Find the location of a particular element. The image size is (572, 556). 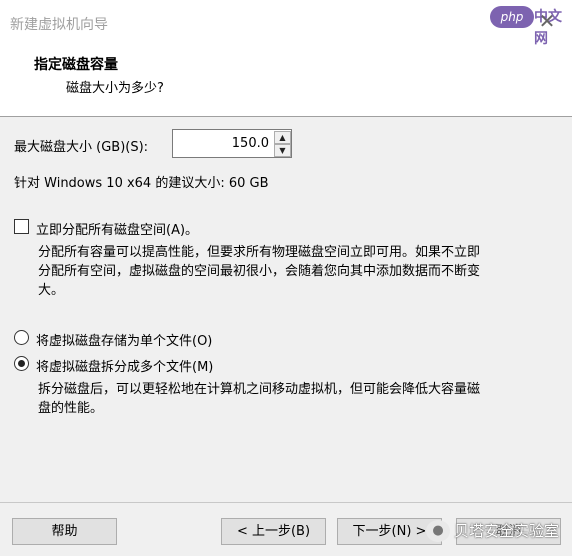

split-desc-line: 拆分磁盘后，可以更轻松地在计算机之间移动虚拟机，但可能会降低大容量磁 is located at coordinates (259, 389).